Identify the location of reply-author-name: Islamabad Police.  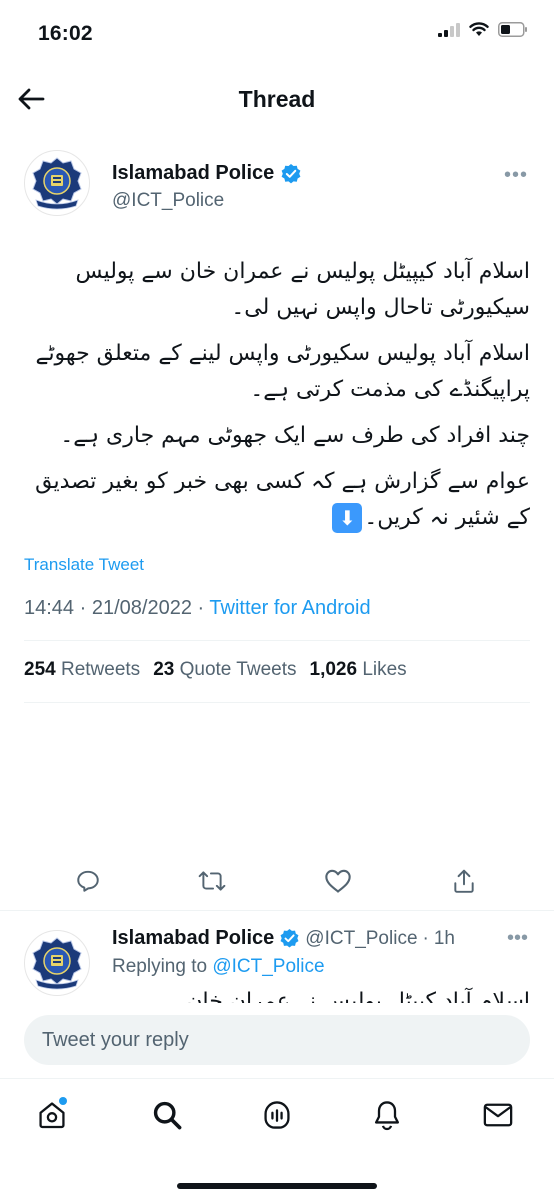
(193, 938).